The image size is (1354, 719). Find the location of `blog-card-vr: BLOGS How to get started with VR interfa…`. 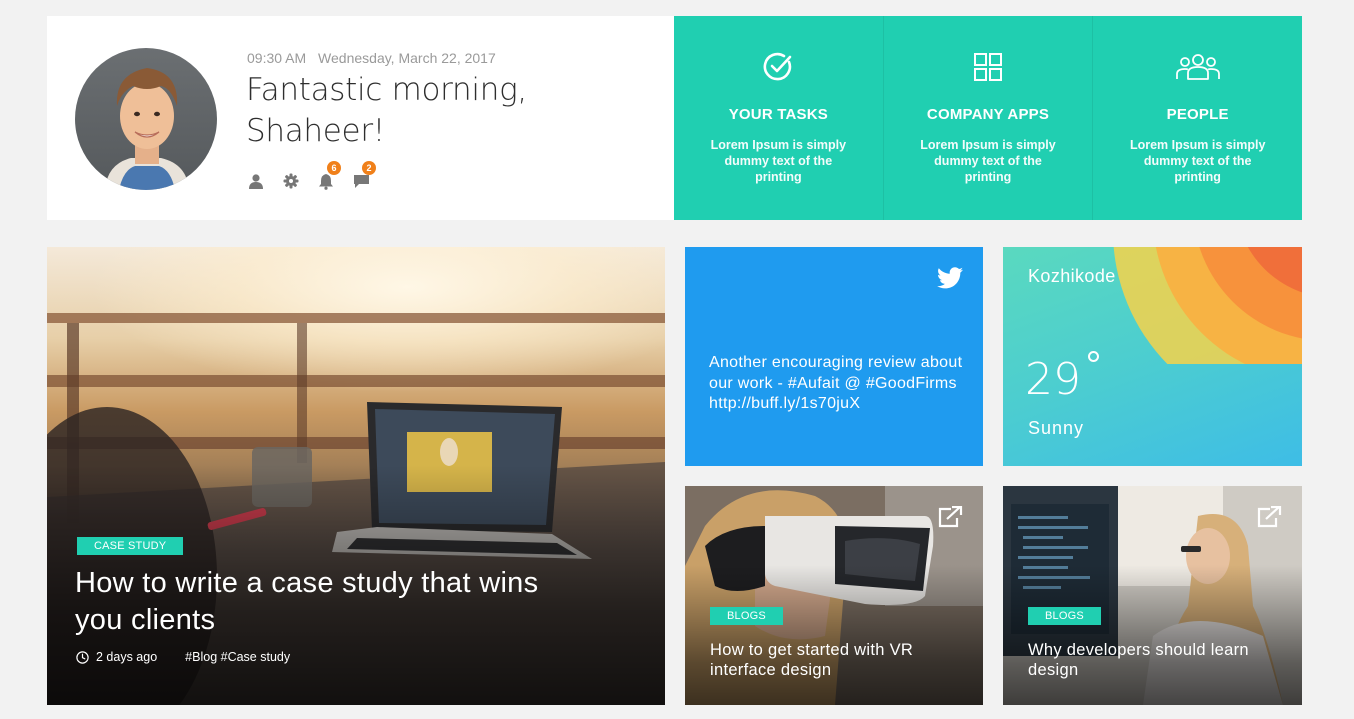

blog-card-vr: BLOGS How to get started with VR interfa… is located at coordinates (834, 595).